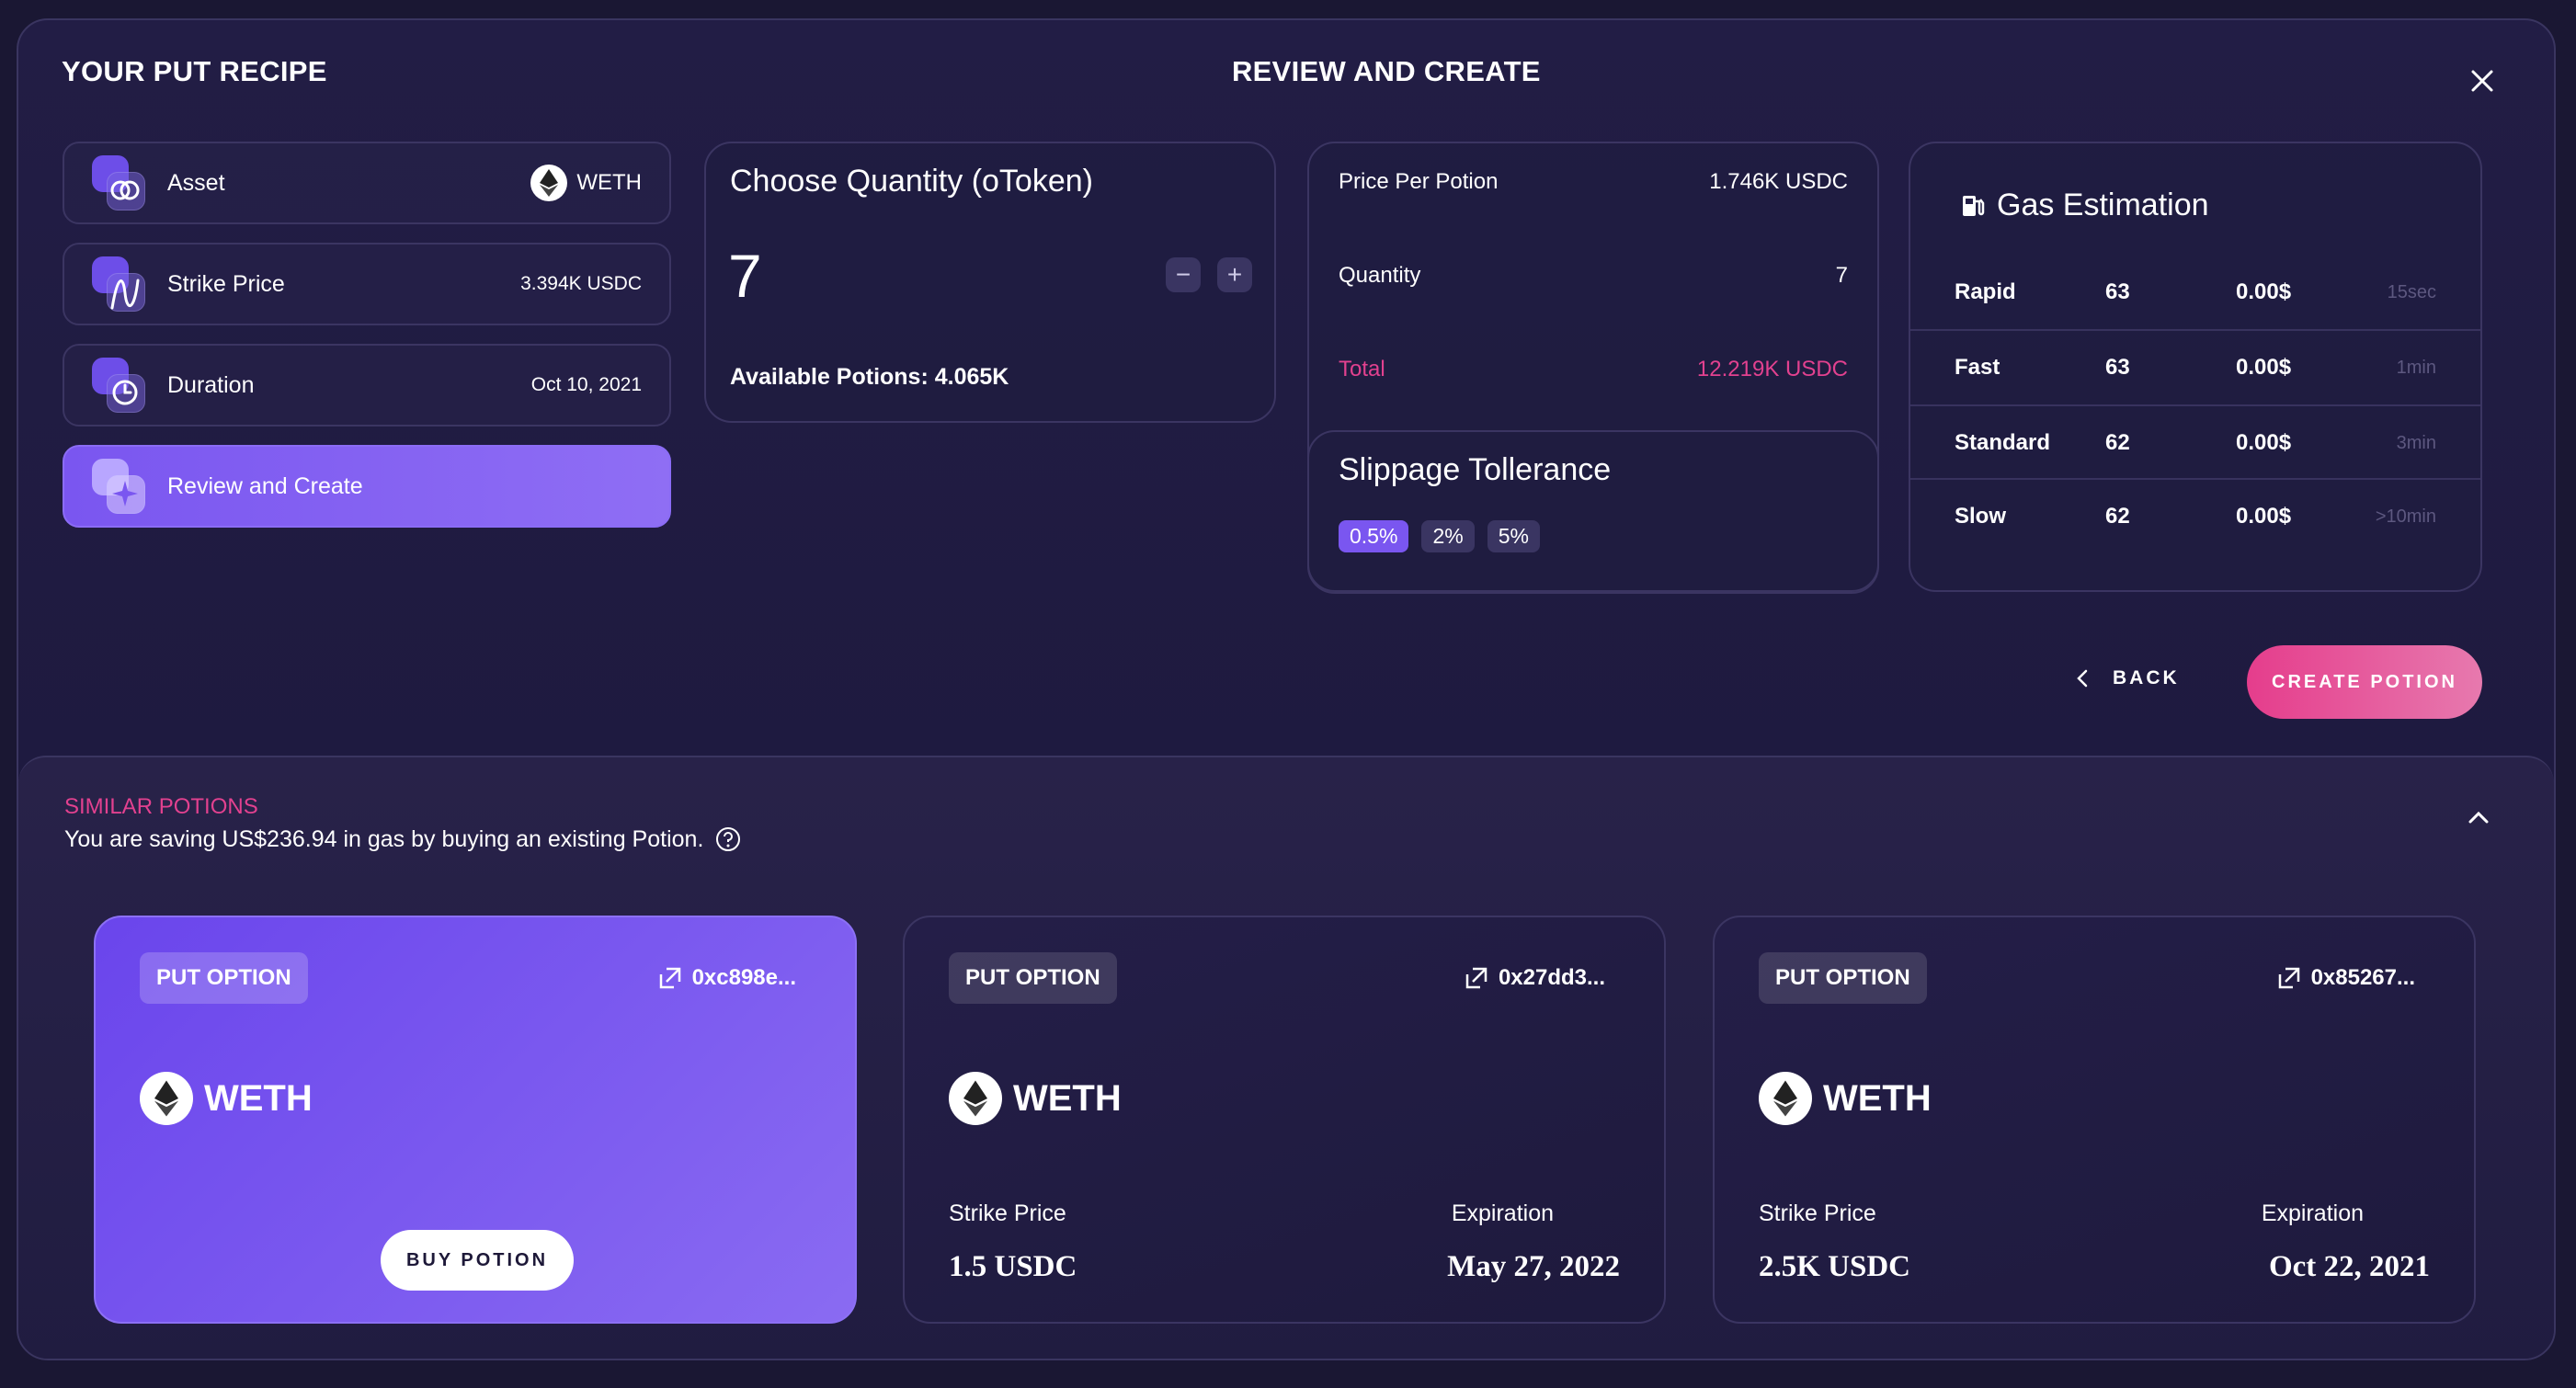 This screenshot has width=2576, height=1388. What do you see at coordinates (2195, 442) in the screenshot?
I see `gas-row-standard: Standard 62 0.00$ 3min` at bounding box center [2195, 442].